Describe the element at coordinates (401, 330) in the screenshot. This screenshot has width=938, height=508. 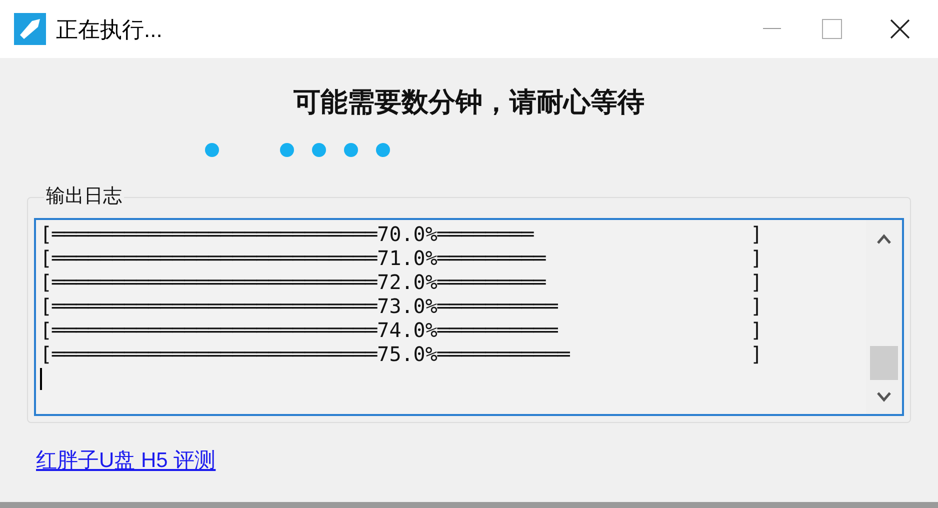
I see `log-line: [═══════════════════════════74.0%══════════ ]` at that location.